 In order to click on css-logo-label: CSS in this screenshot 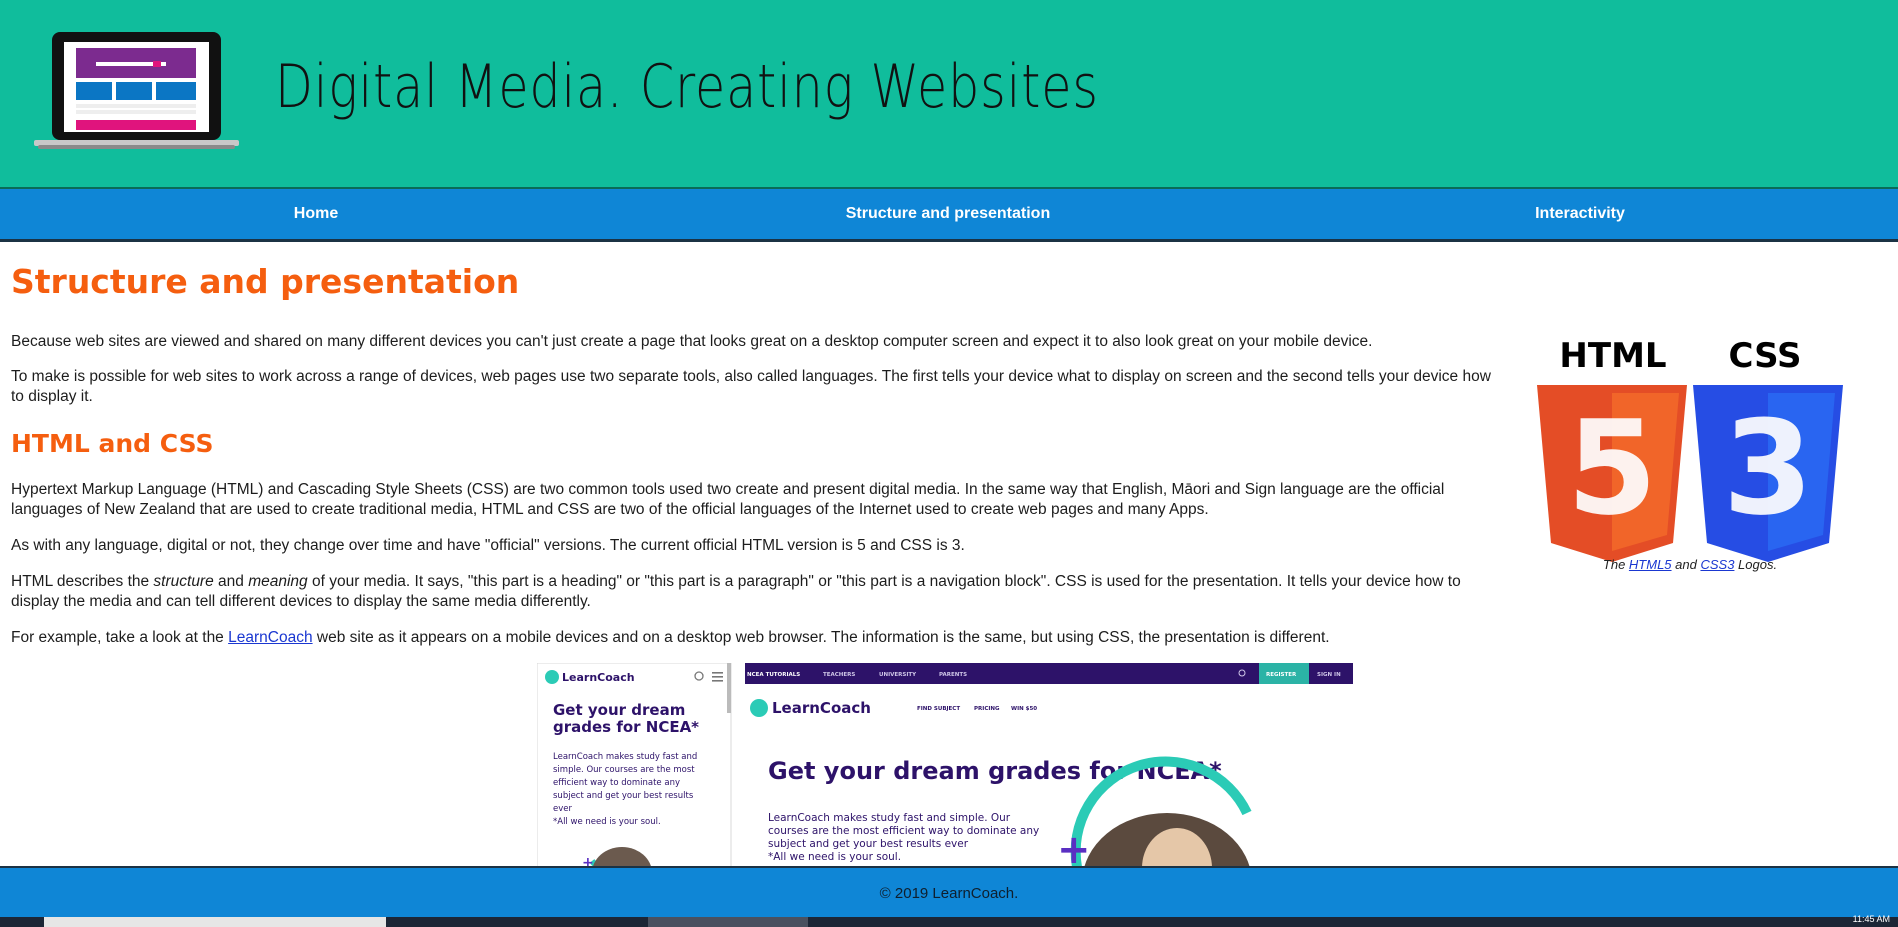, I will do `click(1764, 356)`.